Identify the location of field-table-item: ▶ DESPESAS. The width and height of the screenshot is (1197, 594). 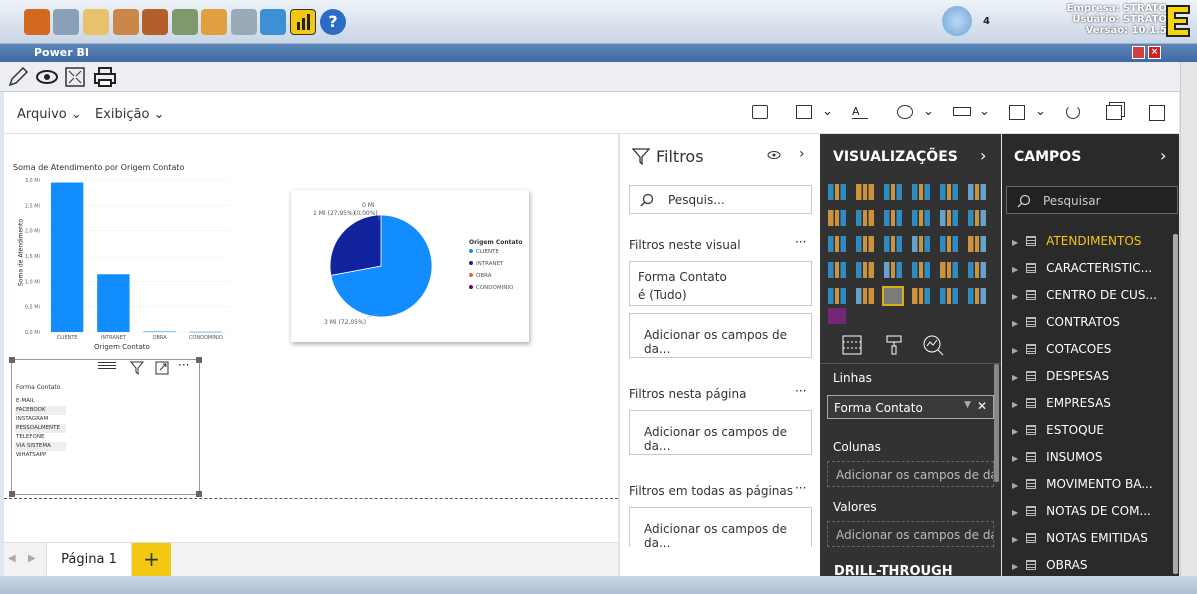
(1060, 376).